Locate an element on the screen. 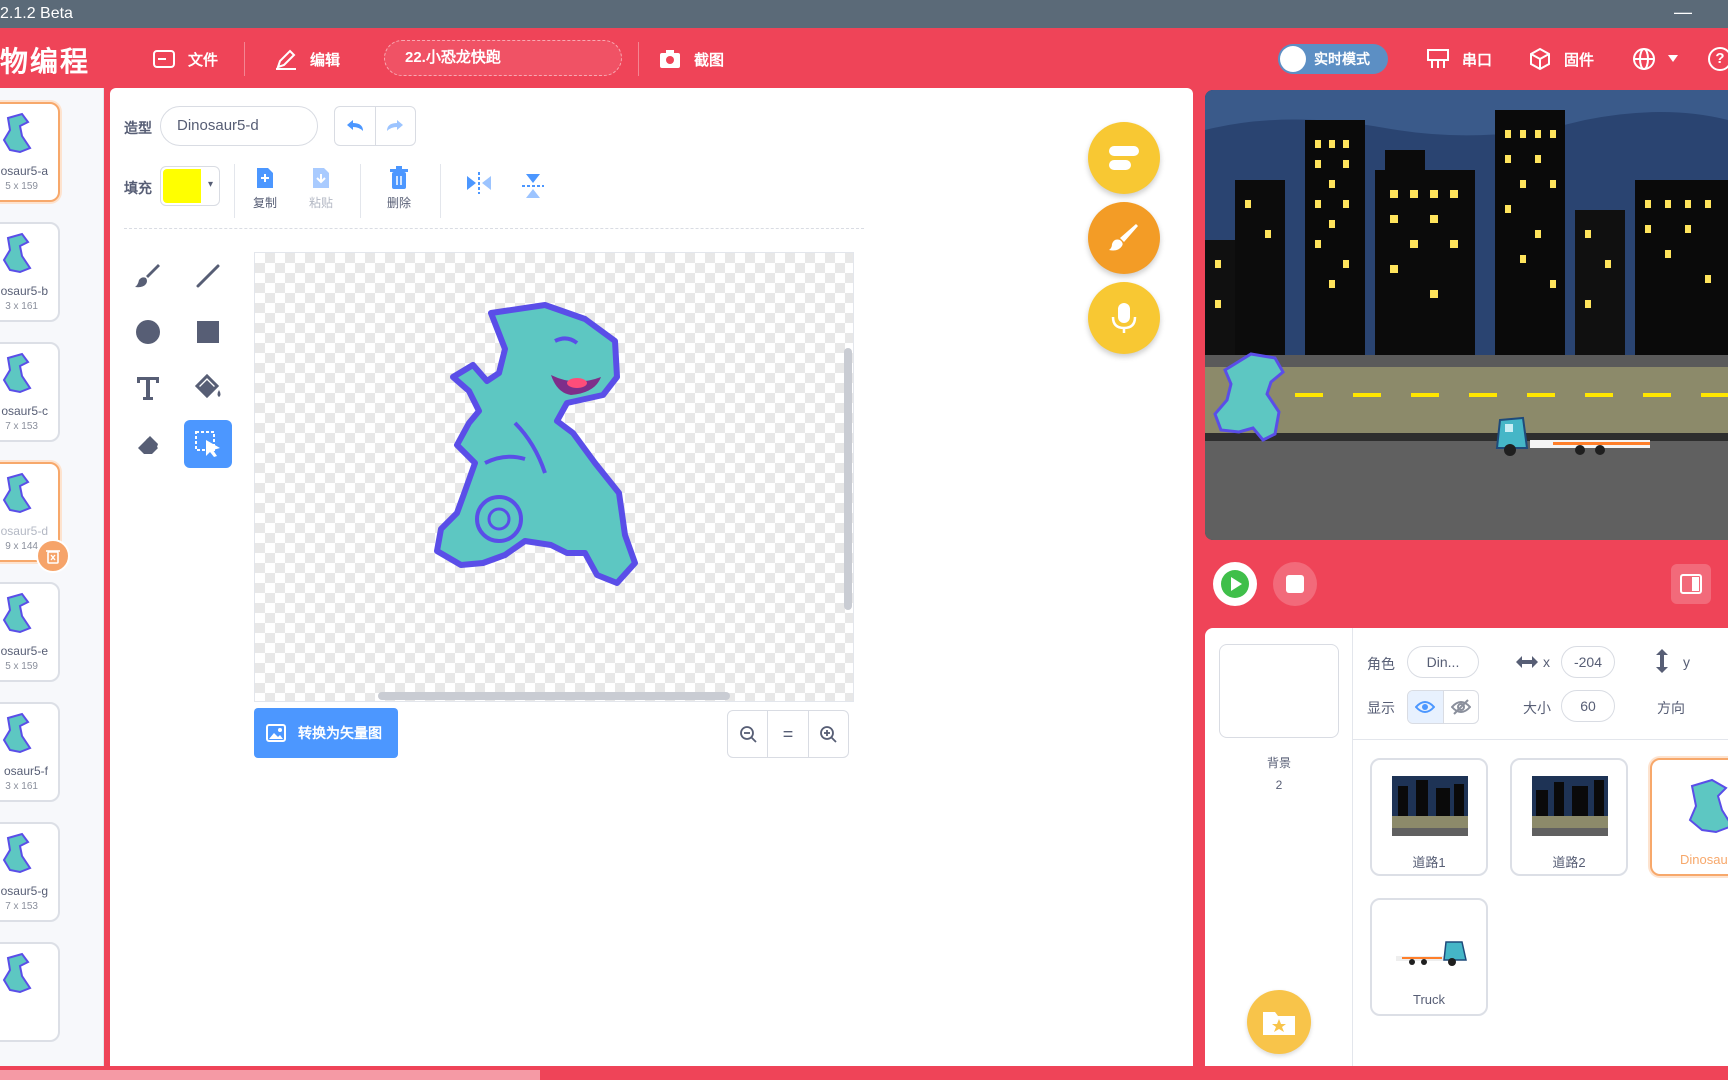 The width and height of the screenshot is (1728, 1080). costume-size: 3 x 161 is located at coordinates (21, 306).